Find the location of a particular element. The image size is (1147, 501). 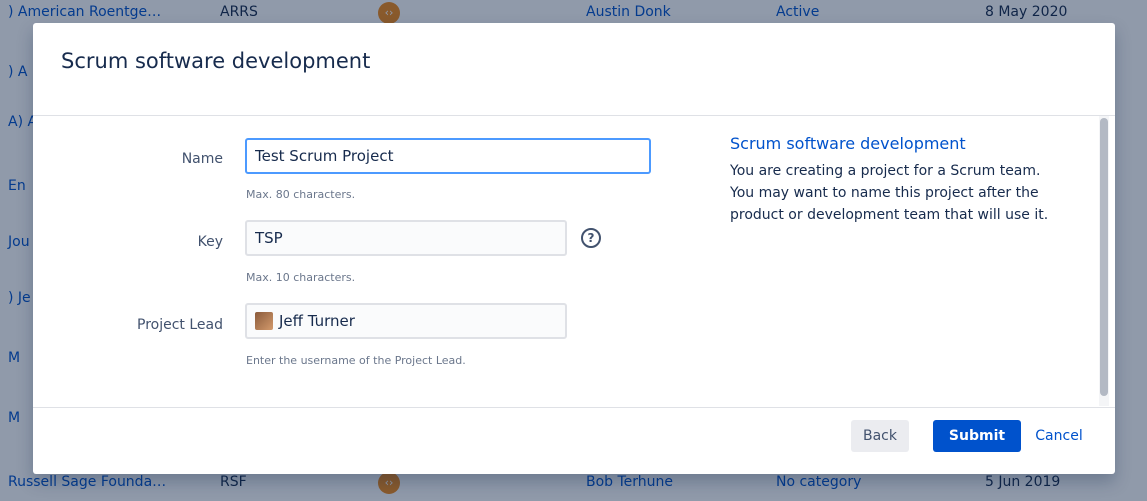

dialog-scrollbar is located at coordinates (1104, 261).